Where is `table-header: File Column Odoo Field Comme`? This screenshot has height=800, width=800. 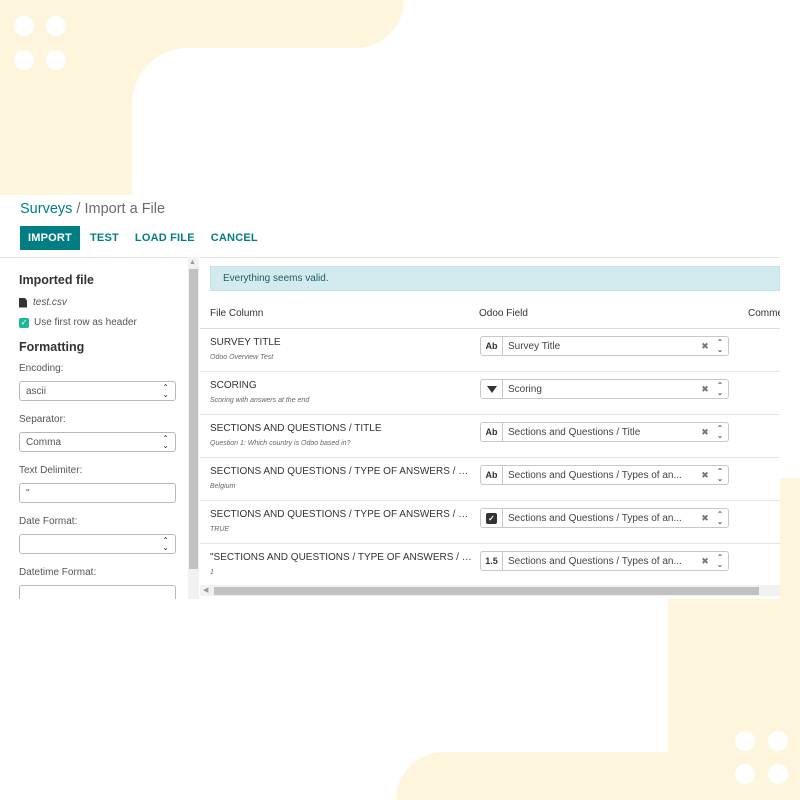
table-header: File Column Odoo Field Comme is located at coordinates (490, 313).